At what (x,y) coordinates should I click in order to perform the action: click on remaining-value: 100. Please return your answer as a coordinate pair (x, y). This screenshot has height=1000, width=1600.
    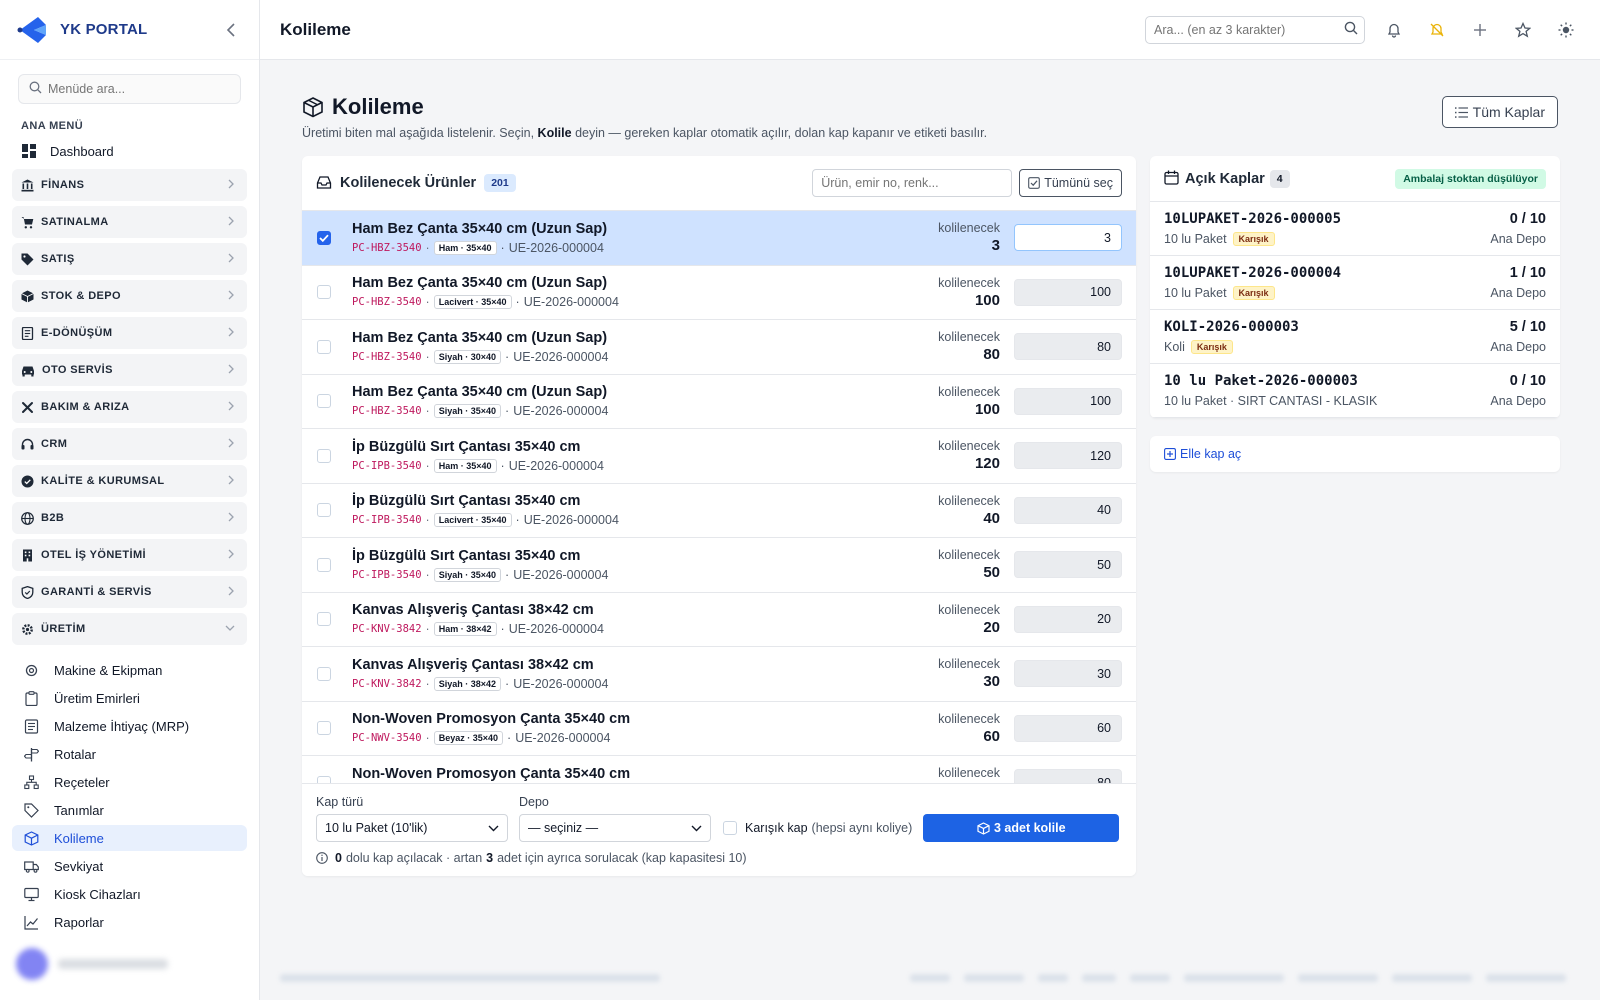
    Looking at the image, I should click on (987, 300).